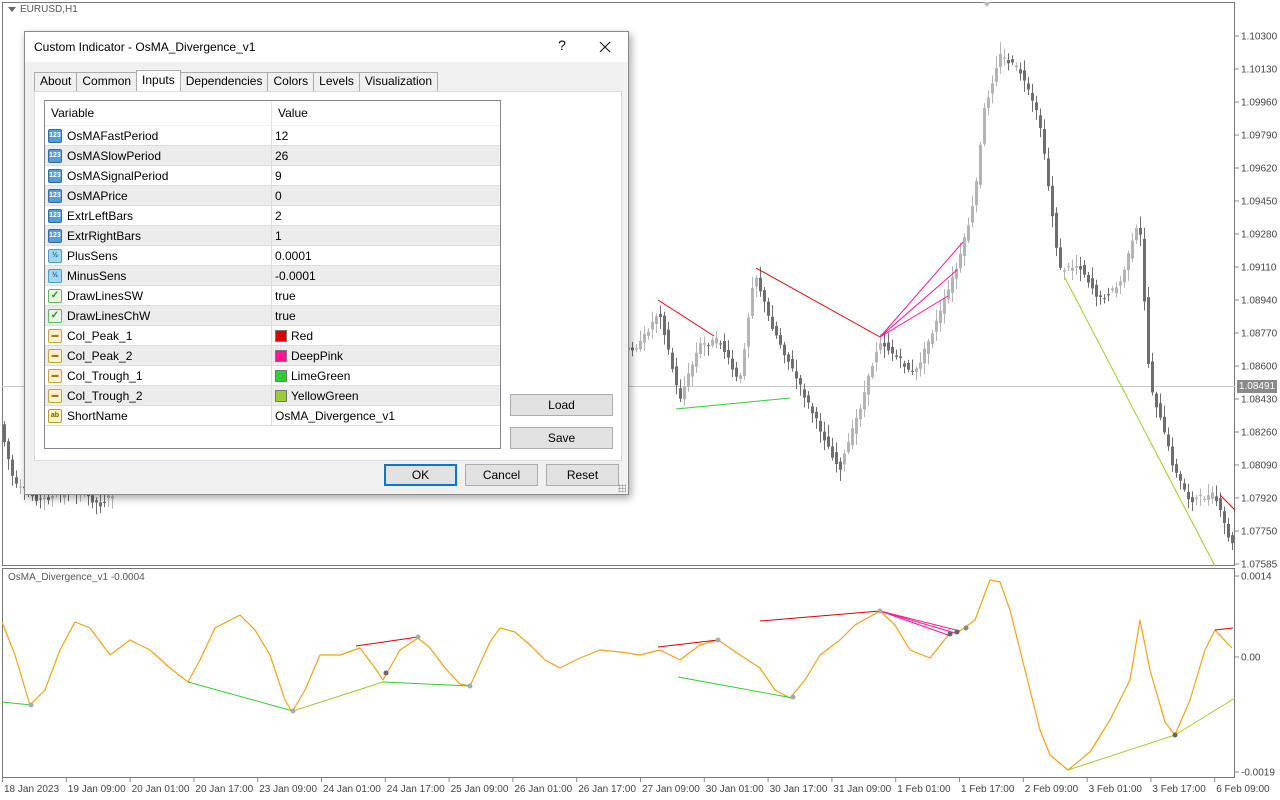  Describe the element at coordinates (582, 475) in the screenshot. I see `reset-button: Reset` at that location.